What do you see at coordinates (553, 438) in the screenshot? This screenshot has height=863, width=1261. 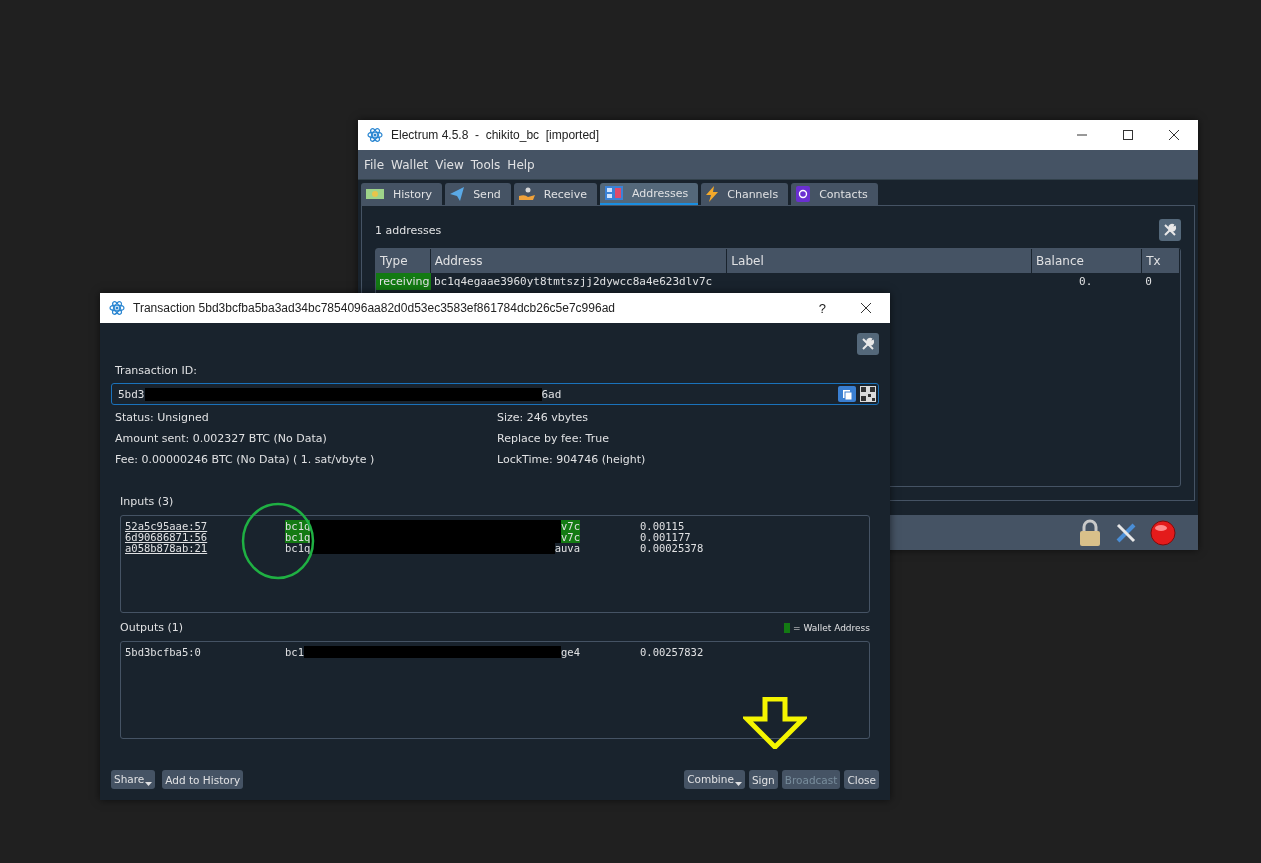 I see `info-text: Replace by fee: True` at bounding box center [553, 438].